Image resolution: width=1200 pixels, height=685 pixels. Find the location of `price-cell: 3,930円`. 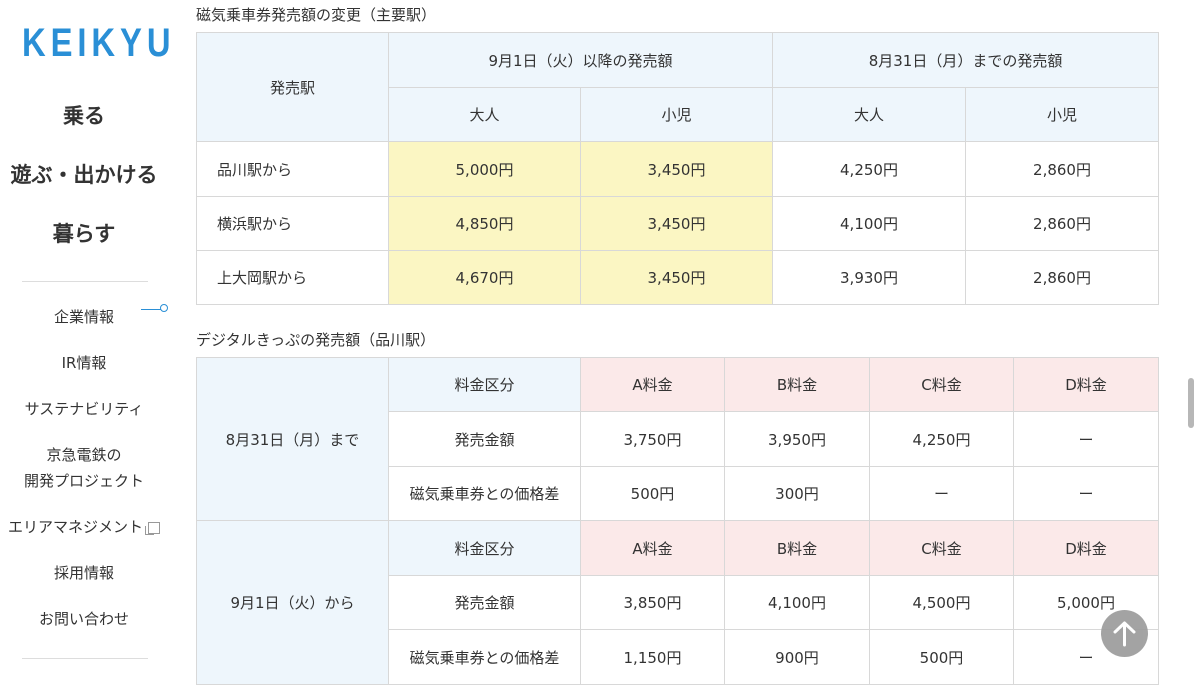

price-cell: 3,930円 is located at coordinates (869, 277).